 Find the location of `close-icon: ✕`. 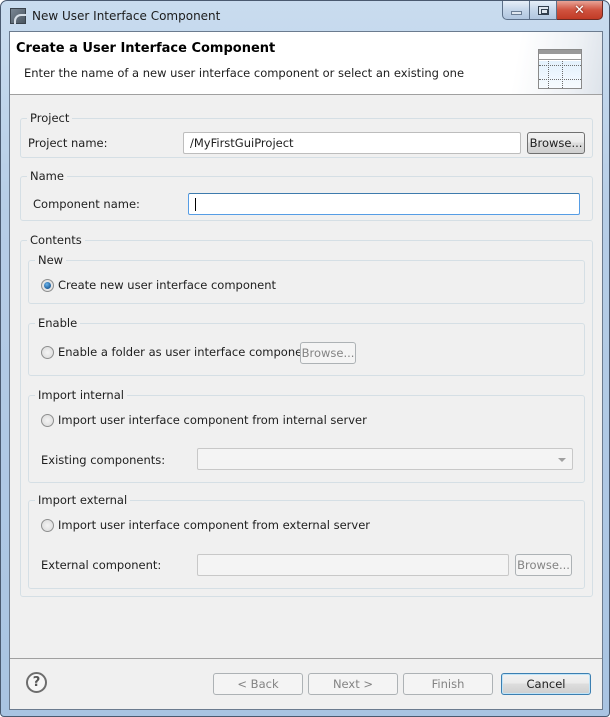

close-icon: ✕ is located at coordinates (579, 10).